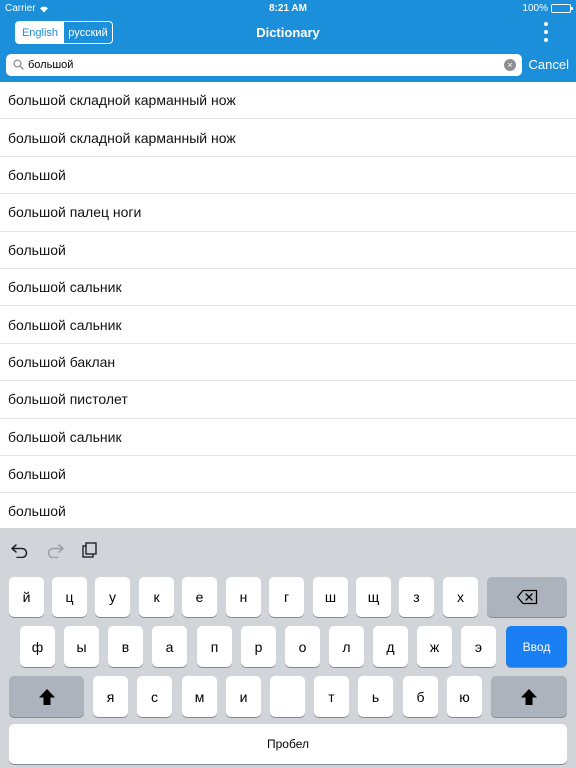  I want to click on result-row: большой палец ноги, so click(288, 213).